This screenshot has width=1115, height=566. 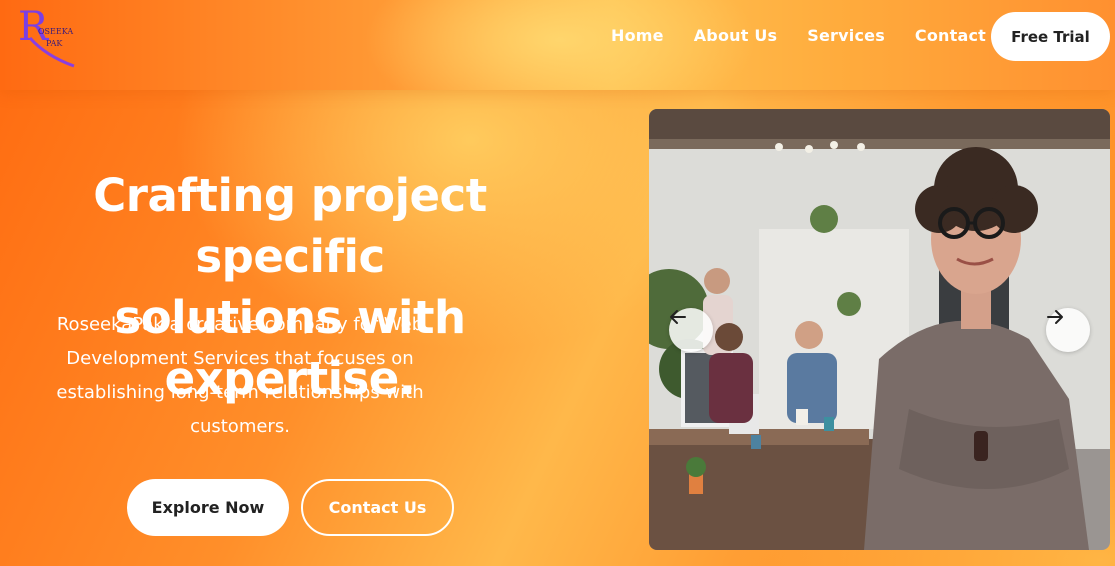 What do you see at coordinates (54, 43) in the screenshot?
I see `logo-text-line2: PAK` at bounding box center [54, 43].